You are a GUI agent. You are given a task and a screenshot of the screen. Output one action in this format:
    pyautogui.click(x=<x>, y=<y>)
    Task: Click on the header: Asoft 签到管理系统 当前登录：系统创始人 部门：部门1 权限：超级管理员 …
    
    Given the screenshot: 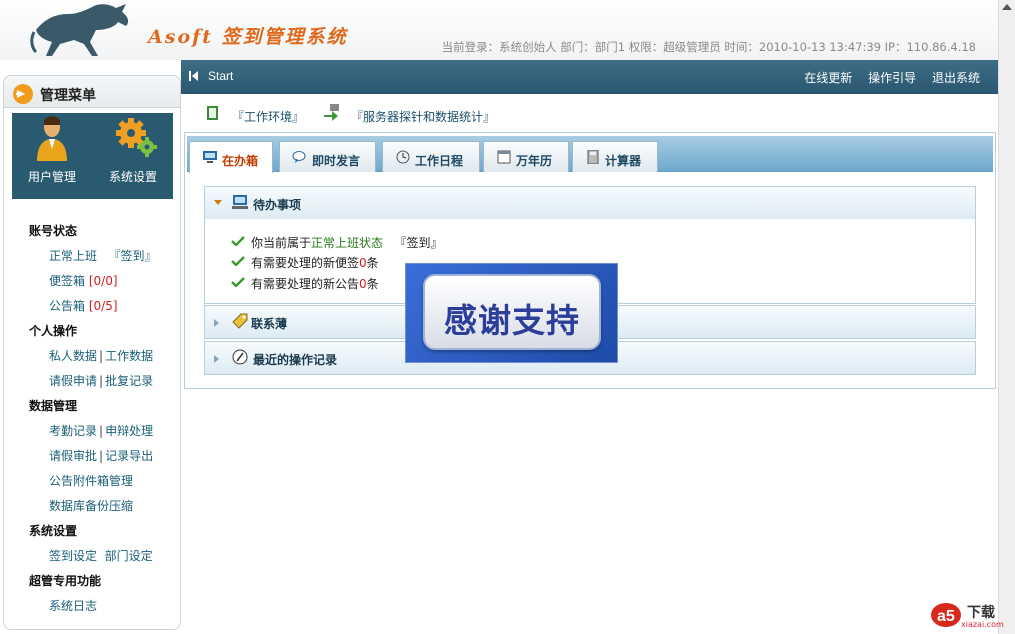 What is the action you would take?
    pyautogui.click(x=499, y=30)
    